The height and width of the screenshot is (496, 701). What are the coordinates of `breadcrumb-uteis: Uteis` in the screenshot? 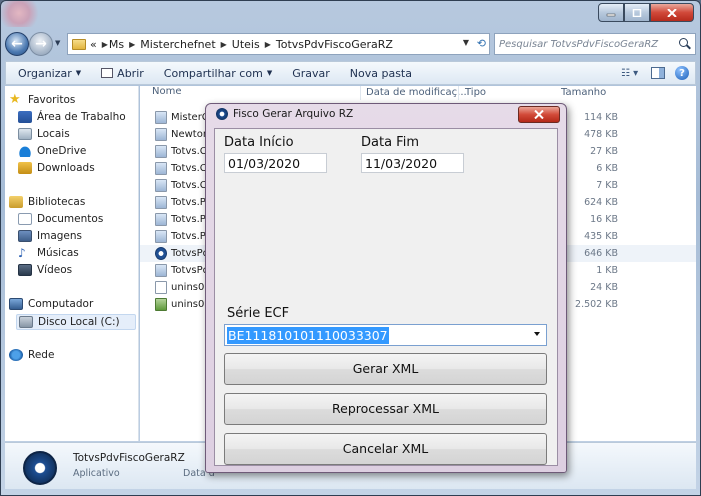 It's located at (246, 44).